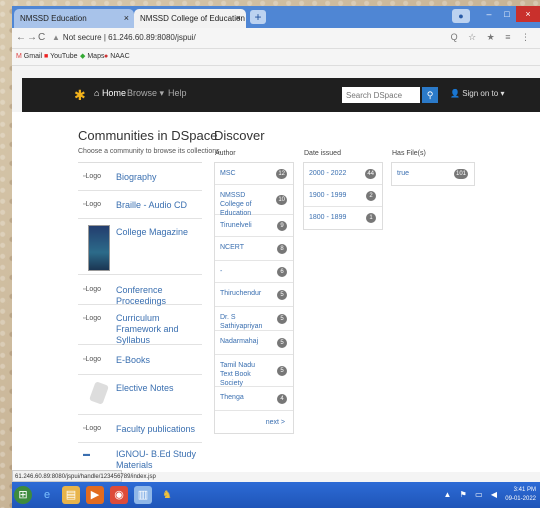  Describe the element at coordinates (276, 495) in the screenshot. I see `windows-taskbar: ⊞ e ▤ ▶ ◉ ▥ ♞ ▲ ⚑ ▭ ◀ 3:41 PM 09-01-2022` at that location.